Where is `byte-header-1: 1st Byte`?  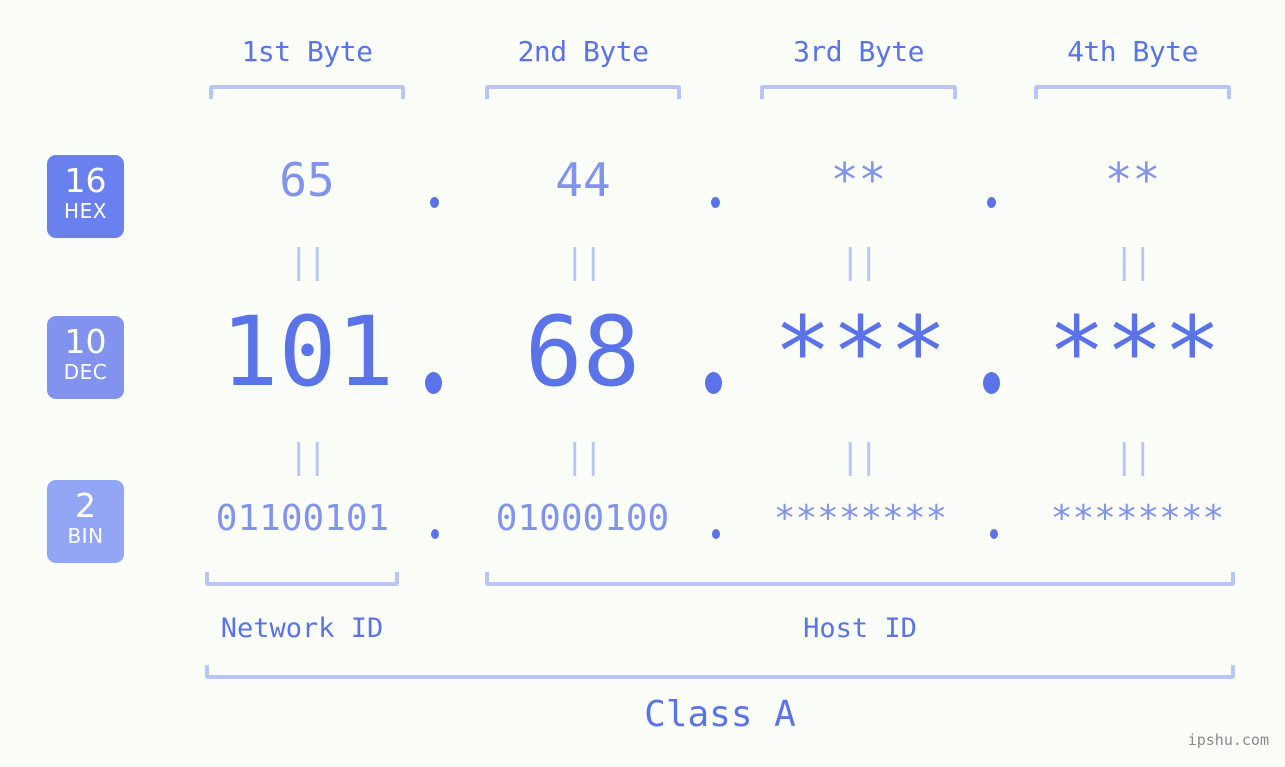 byte-header-1: 1st Byte is located at coordinates (307, 51).